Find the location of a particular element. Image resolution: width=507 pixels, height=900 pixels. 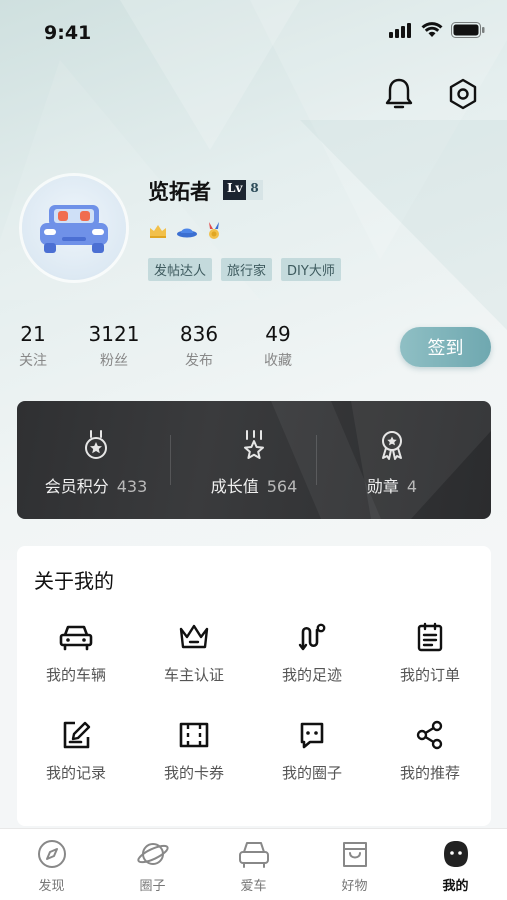

grid-label: 我的足迹 is located at coordinates (311, 675).